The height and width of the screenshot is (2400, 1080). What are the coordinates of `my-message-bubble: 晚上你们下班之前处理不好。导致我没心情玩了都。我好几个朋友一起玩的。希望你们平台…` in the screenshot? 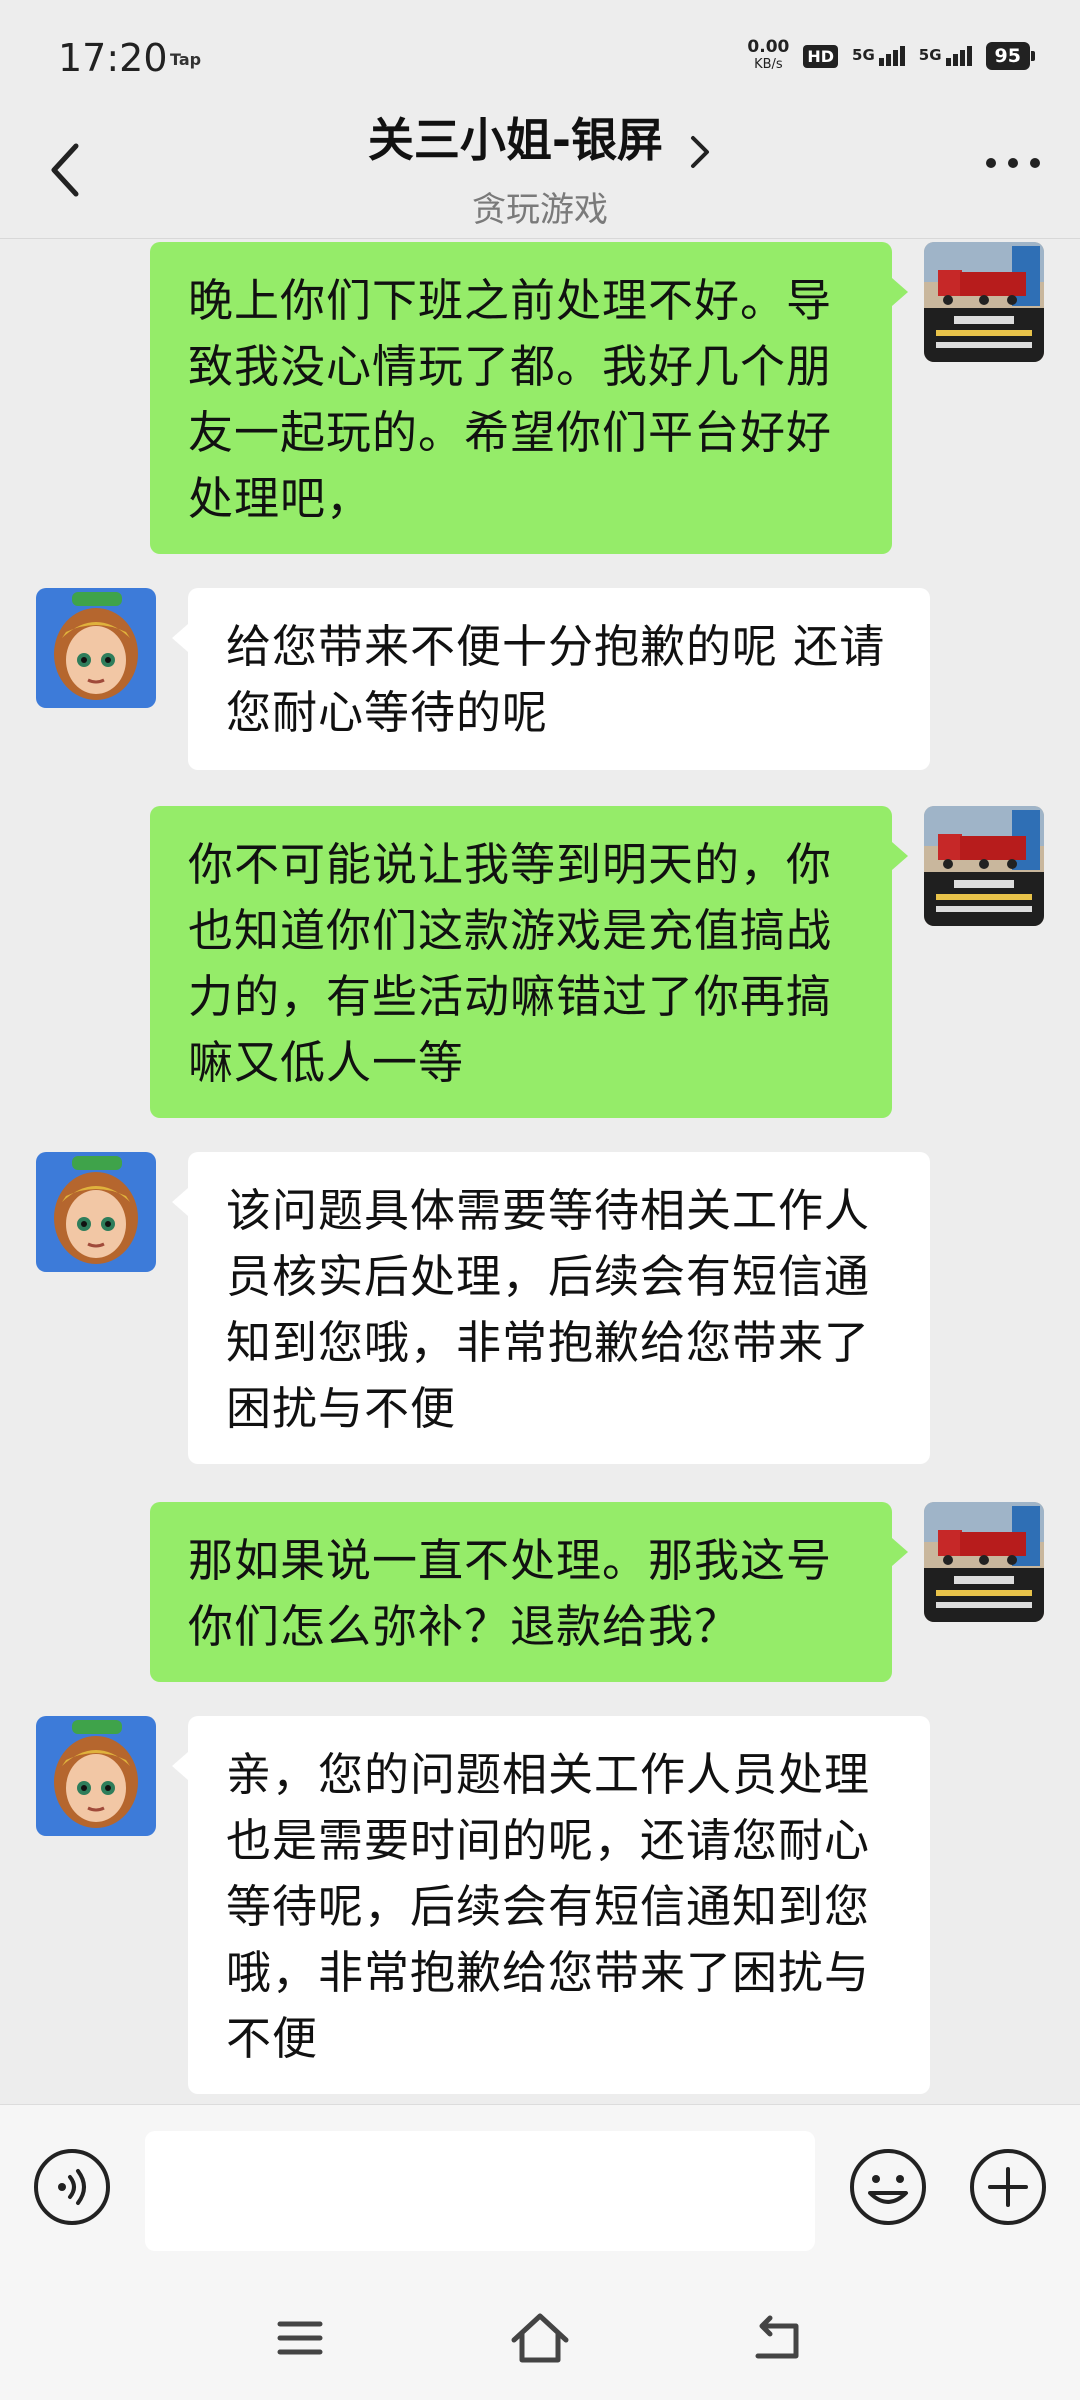 It's located at (529, 398).